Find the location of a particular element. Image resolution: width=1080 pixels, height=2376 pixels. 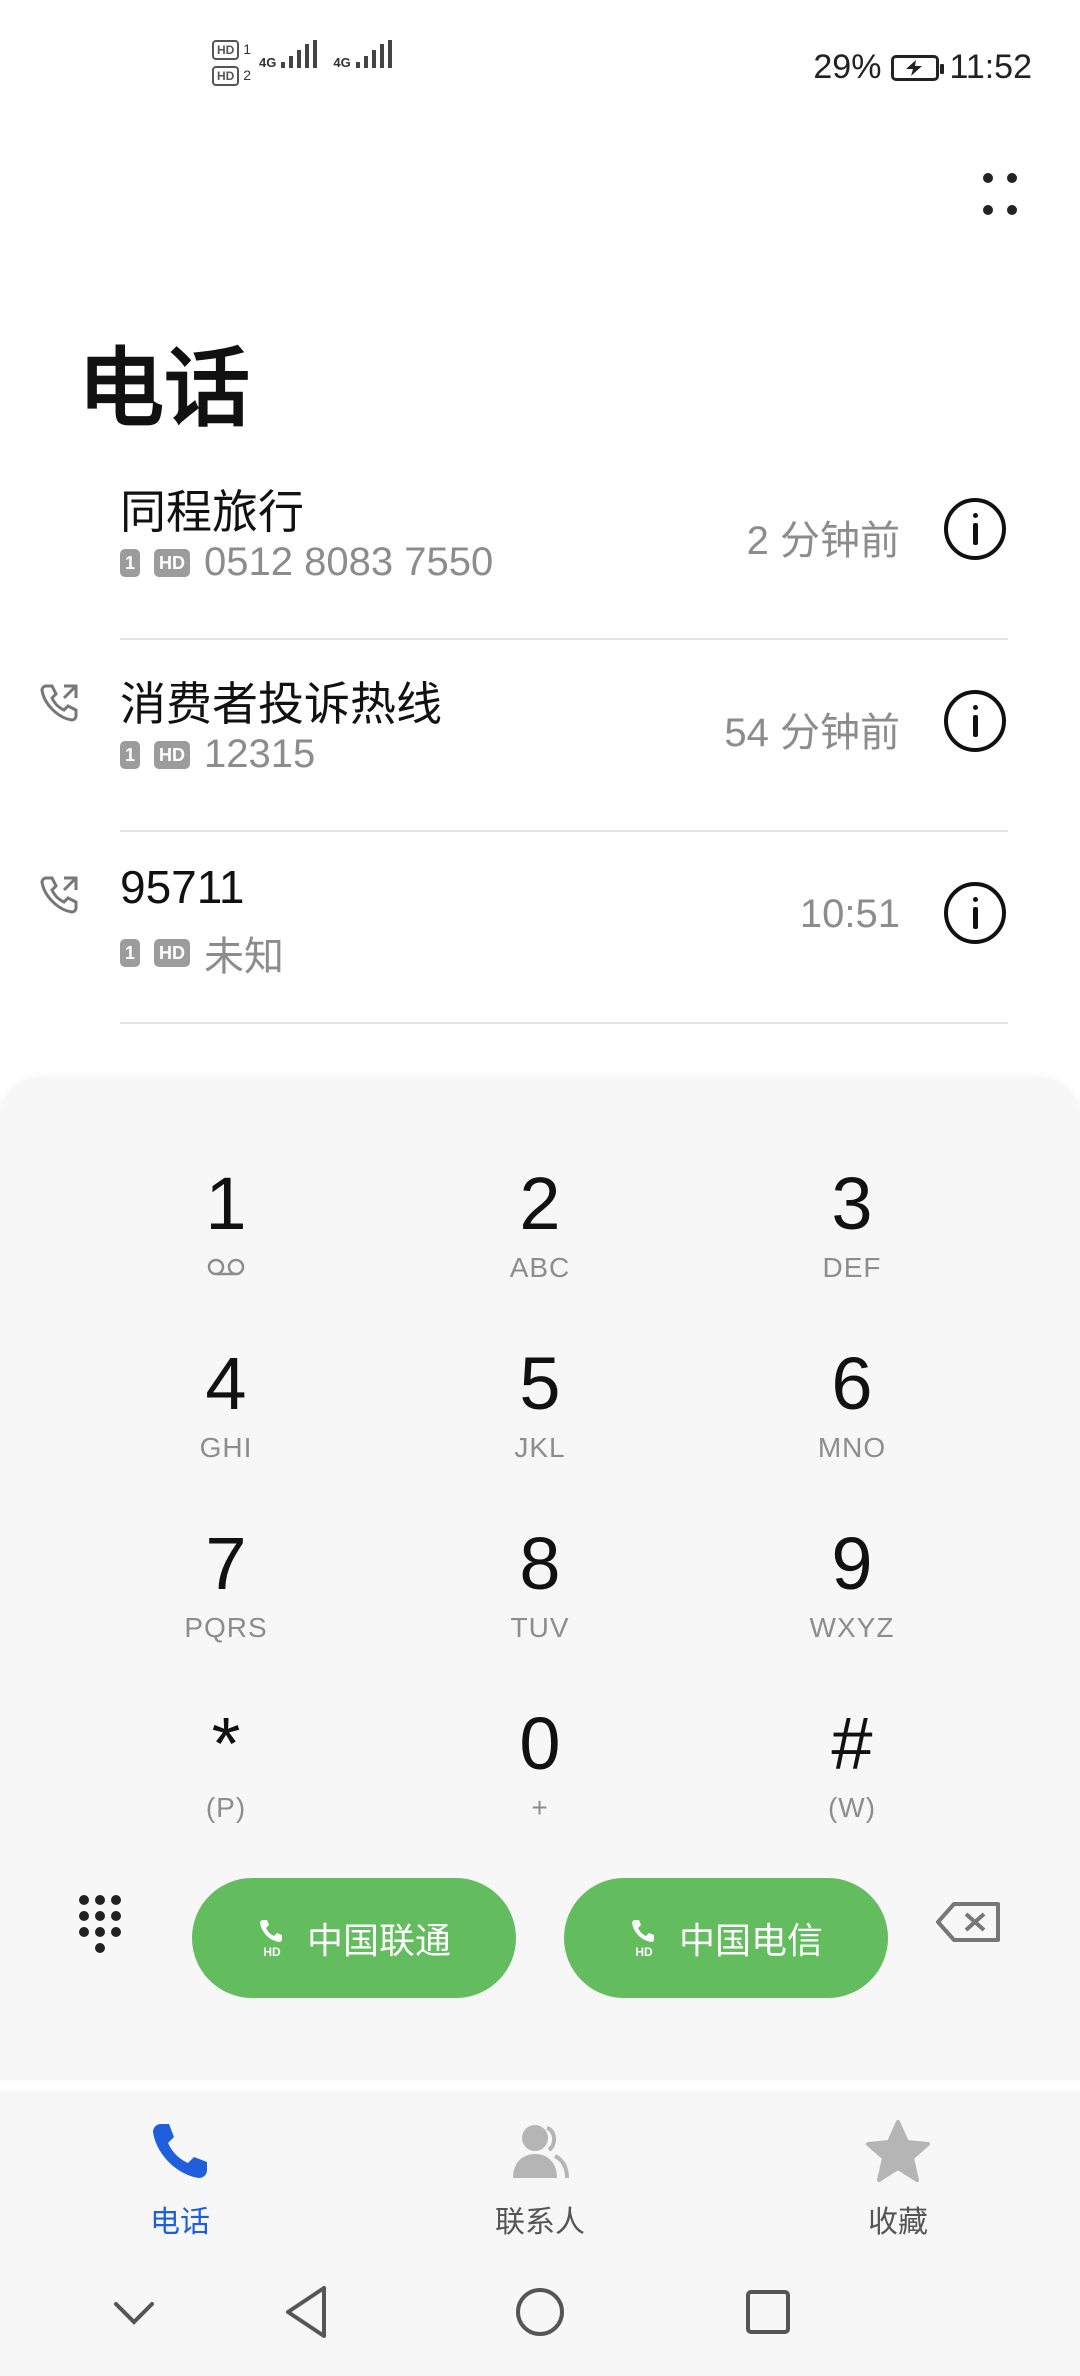

nav-label: 联系人 is located at coordinates (540, 2222).